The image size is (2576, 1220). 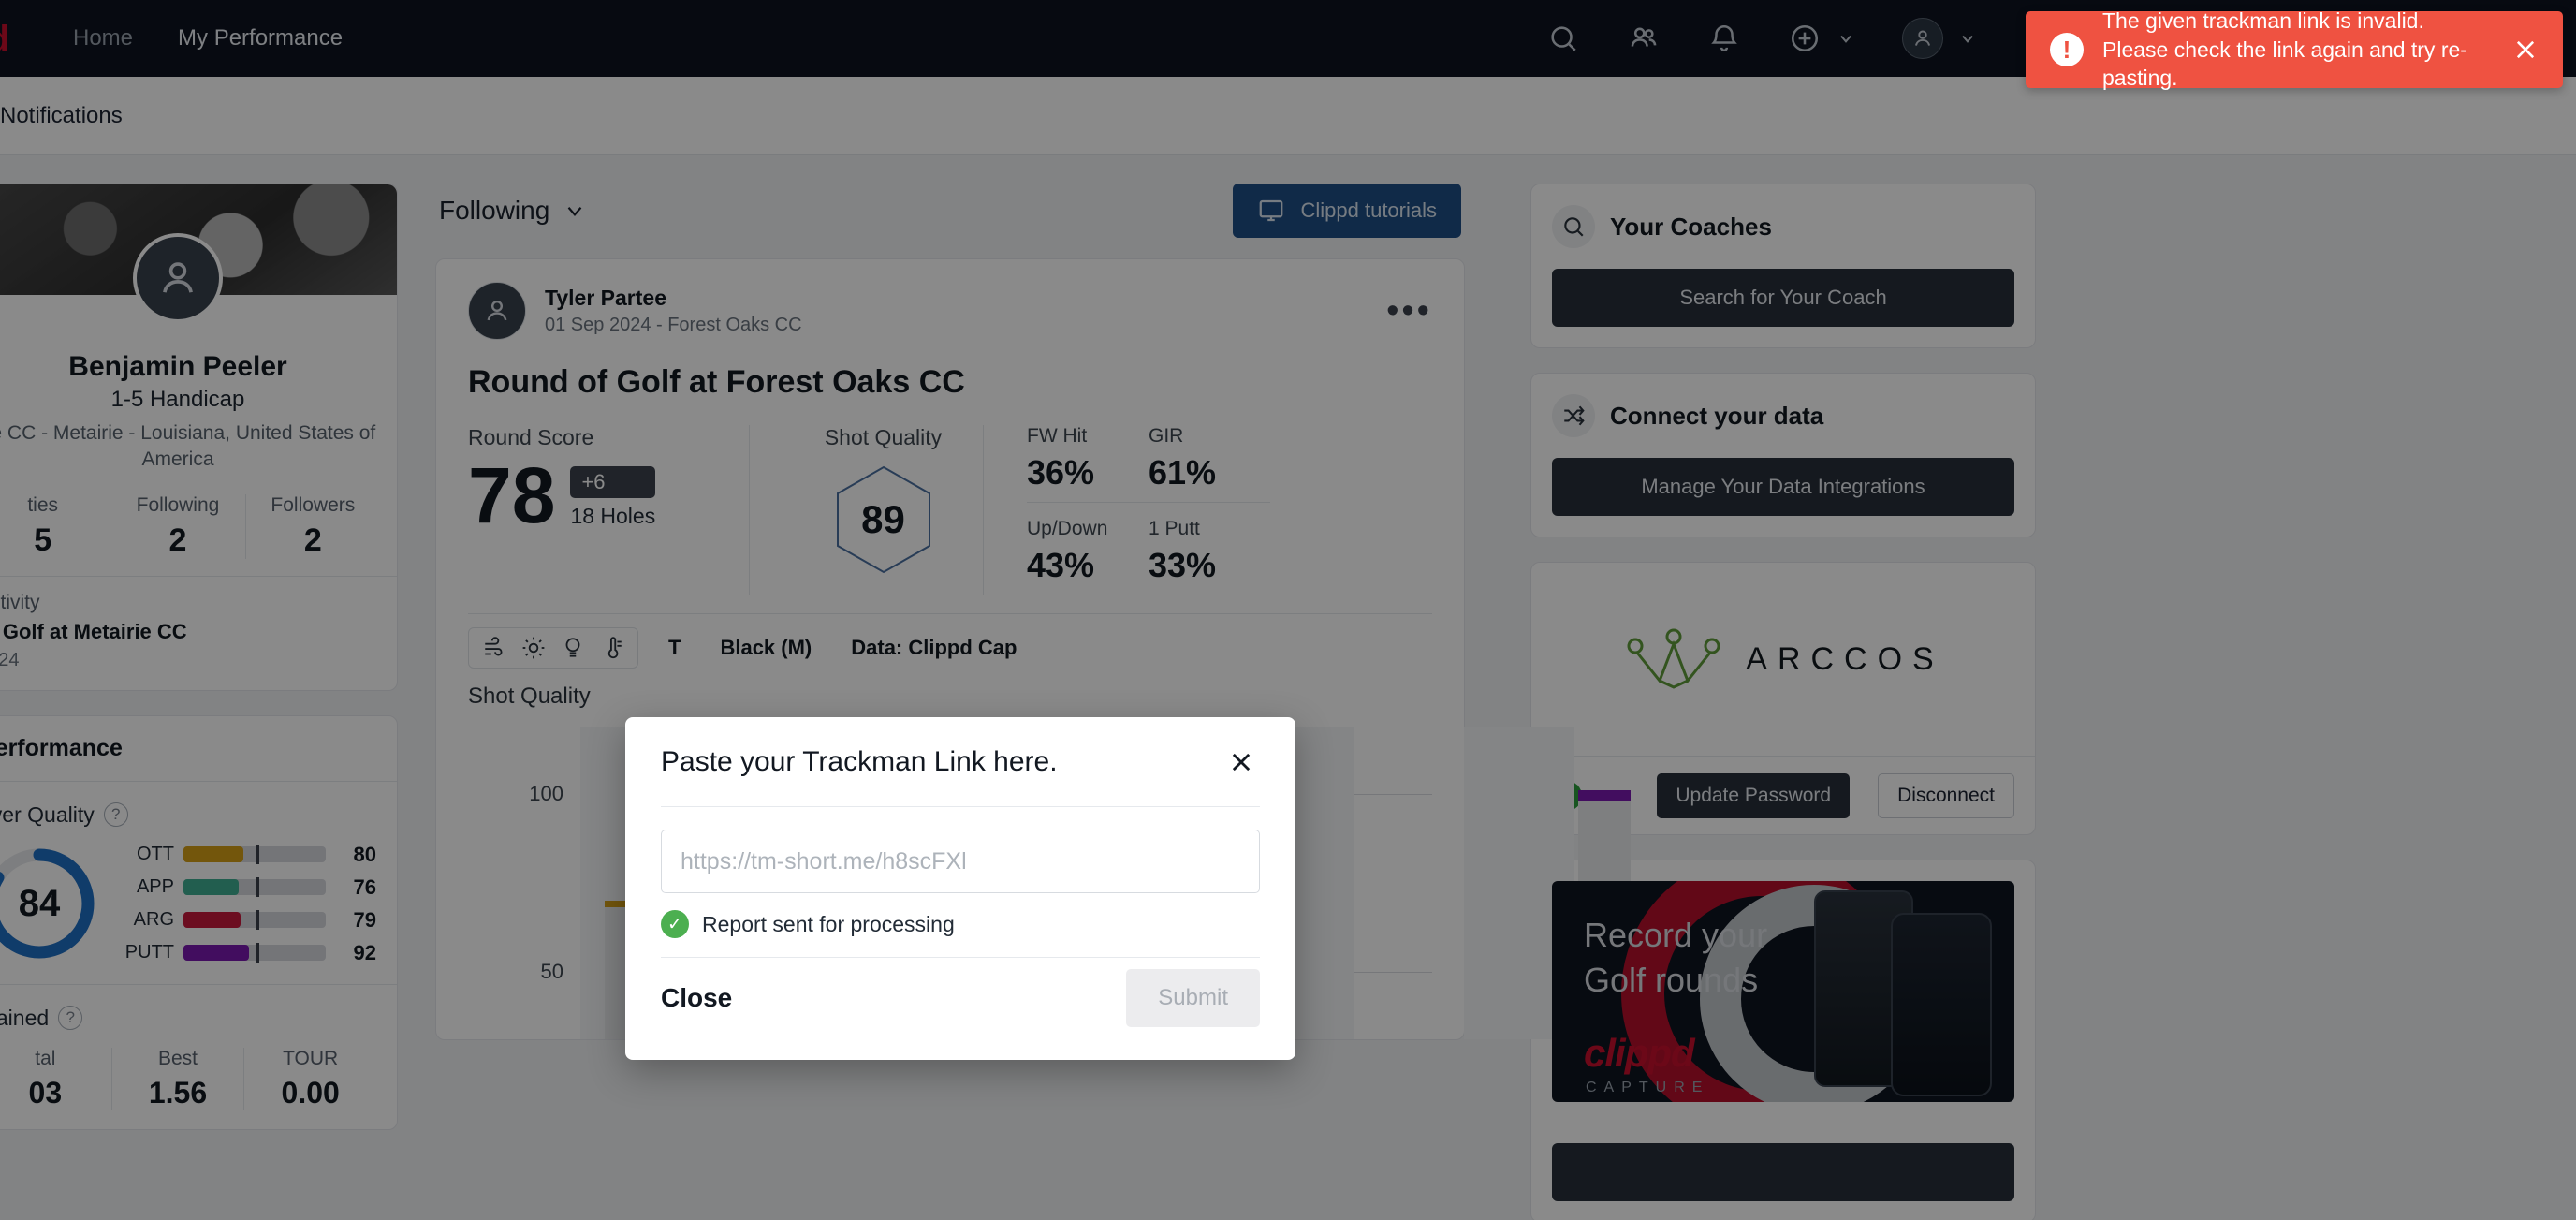 What do you see at coordinates (696, 998) in the screenshot?
I see `close-button: Close` at bounding box center [696, 998].